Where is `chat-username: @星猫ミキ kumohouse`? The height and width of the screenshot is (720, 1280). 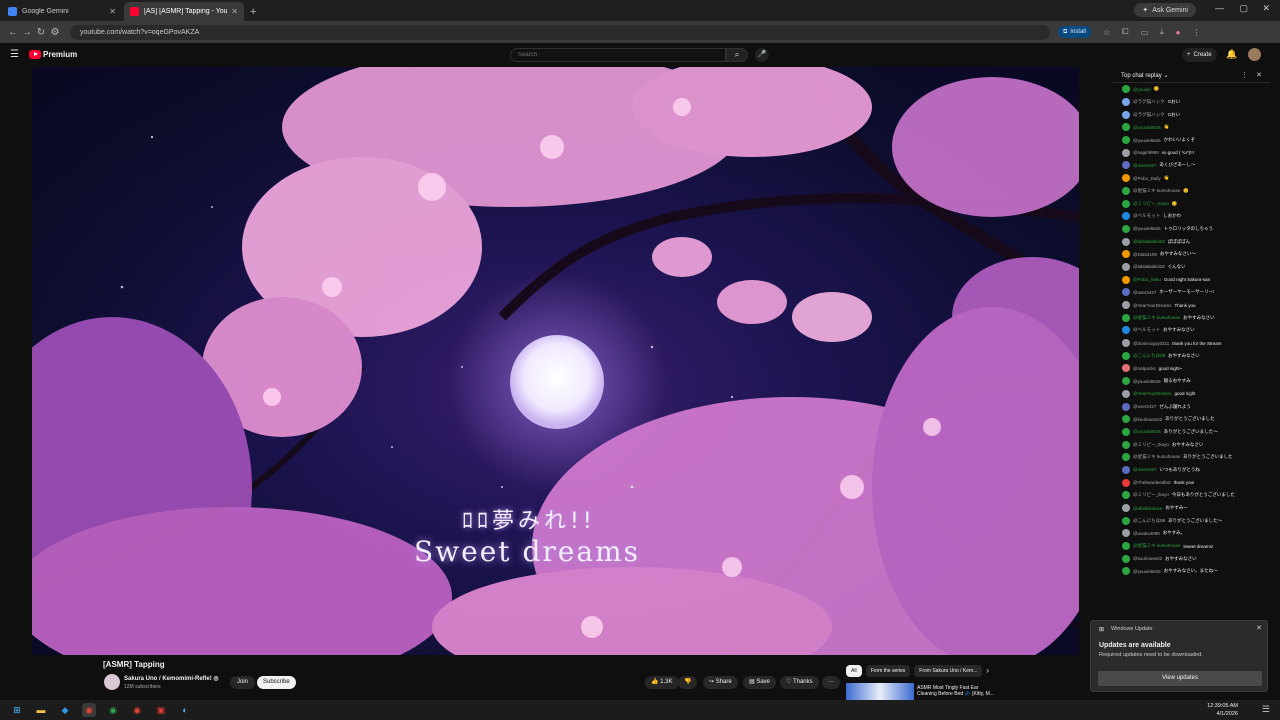
chat-username: @星猫ミキ kumohouse is located at coordinates (1156, 546).